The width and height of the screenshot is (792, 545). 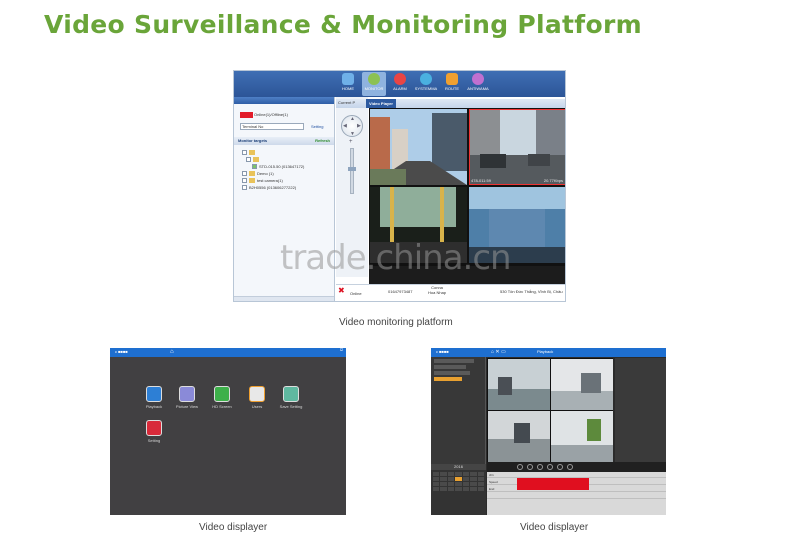 I want to click on caption-displayer-right: Video displayer, so click(x=554, y=527).